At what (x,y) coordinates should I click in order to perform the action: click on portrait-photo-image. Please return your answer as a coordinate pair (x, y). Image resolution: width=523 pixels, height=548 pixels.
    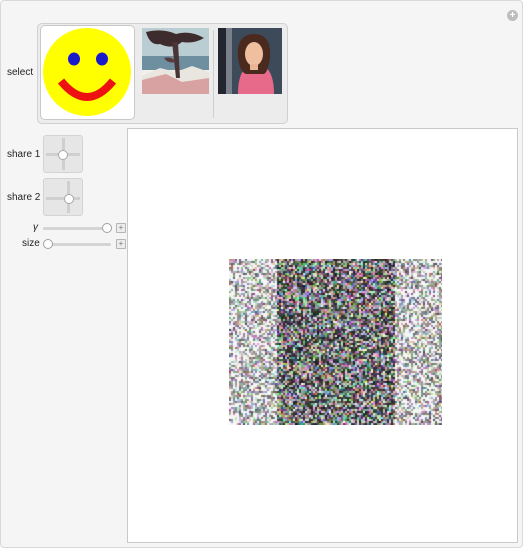
    Looking at the image, I should click on (250, 61).